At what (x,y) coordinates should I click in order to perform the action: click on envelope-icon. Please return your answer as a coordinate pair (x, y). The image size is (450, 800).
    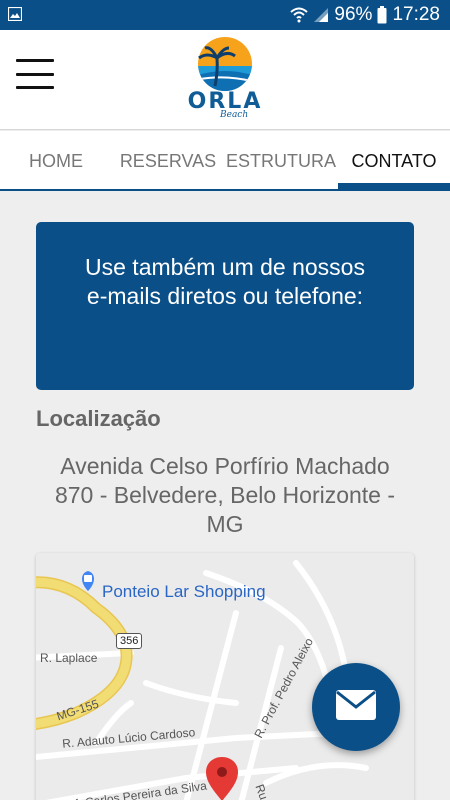
    Looking at the image, I should click on (356, 707).